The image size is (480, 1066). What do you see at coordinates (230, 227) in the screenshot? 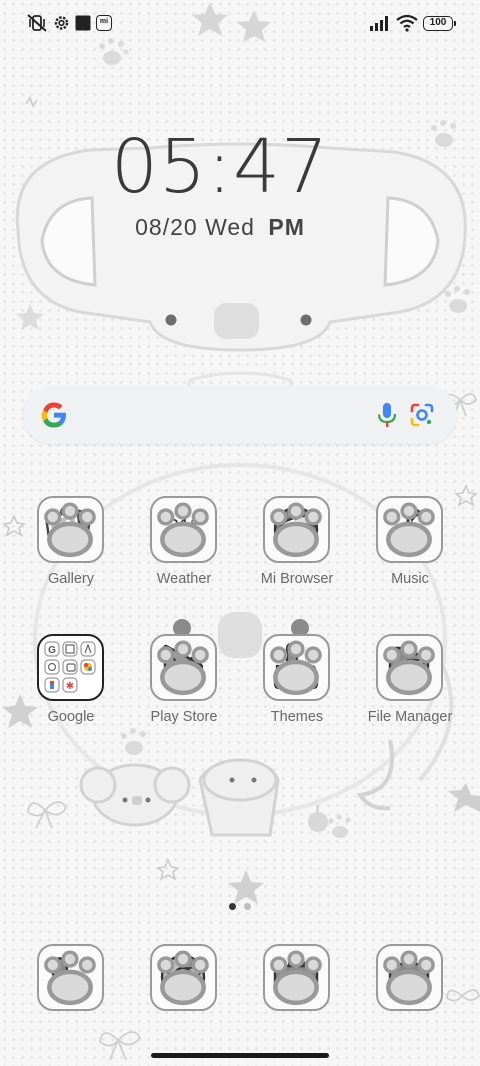
I see `weekday: Wed` at bounding box center [230, 227].